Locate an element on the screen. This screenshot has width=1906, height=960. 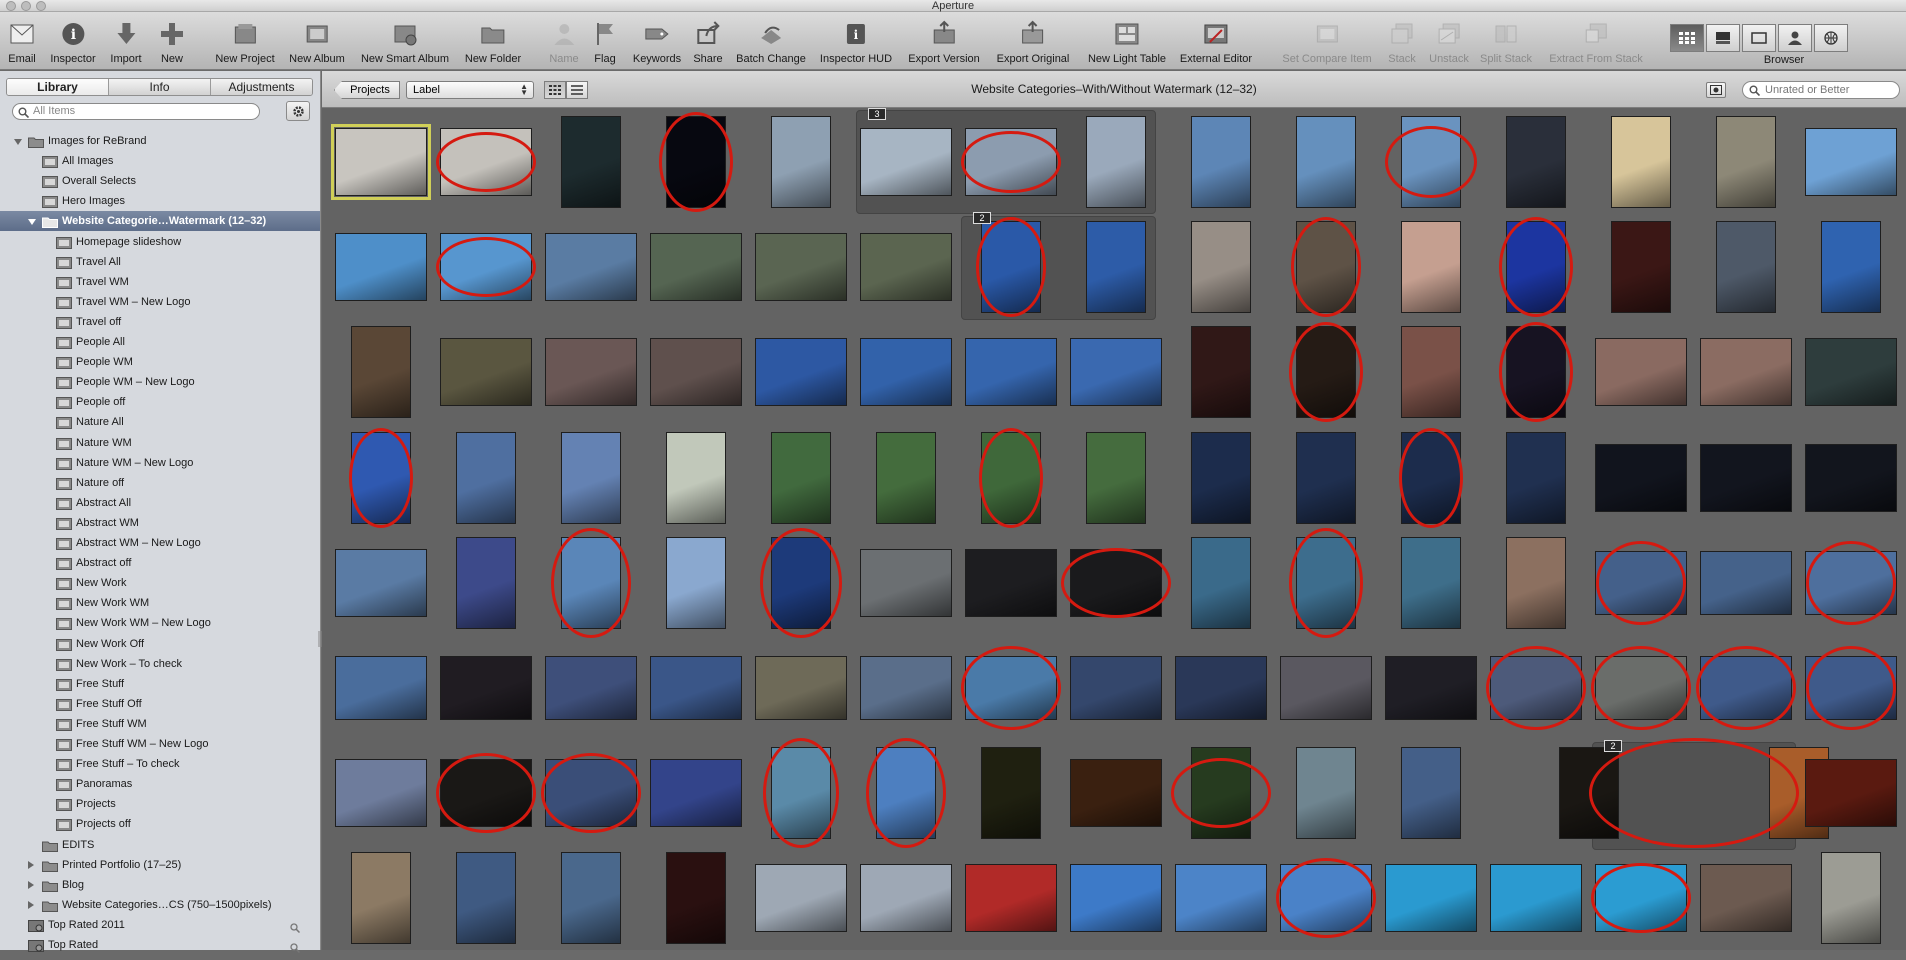
sidebar-item: Free Stuff WM – New Logo is located at coordinates (160, 744).